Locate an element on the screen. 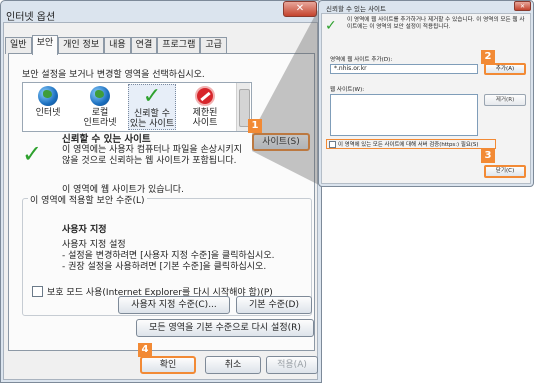 The height and width of the screenshot is (383, 534). websites-label: 웹 사이트(W): is located at coordinates (347, 90).